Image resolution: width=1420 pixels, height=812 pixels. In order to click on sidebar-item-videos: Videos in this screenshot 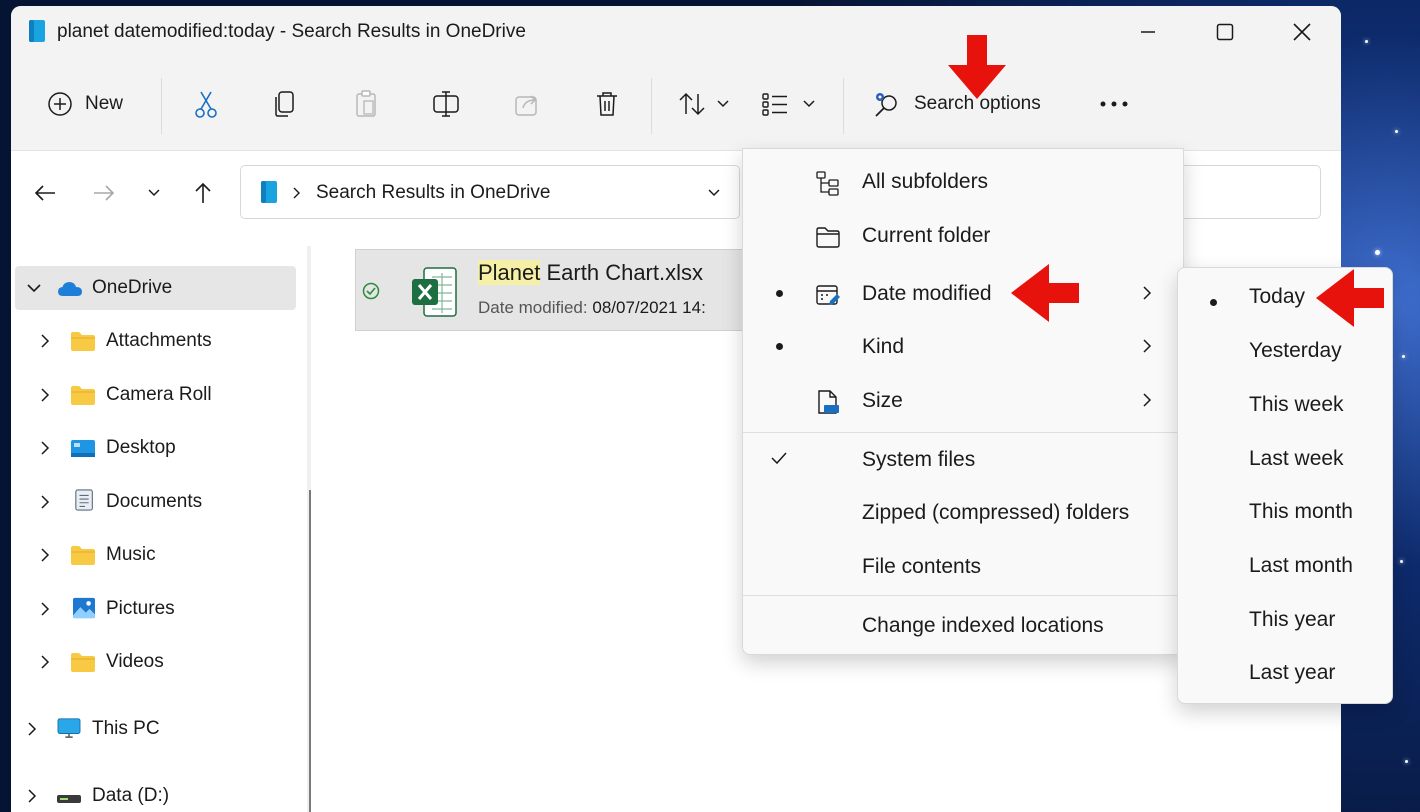, I will do `click(156, 662)`.